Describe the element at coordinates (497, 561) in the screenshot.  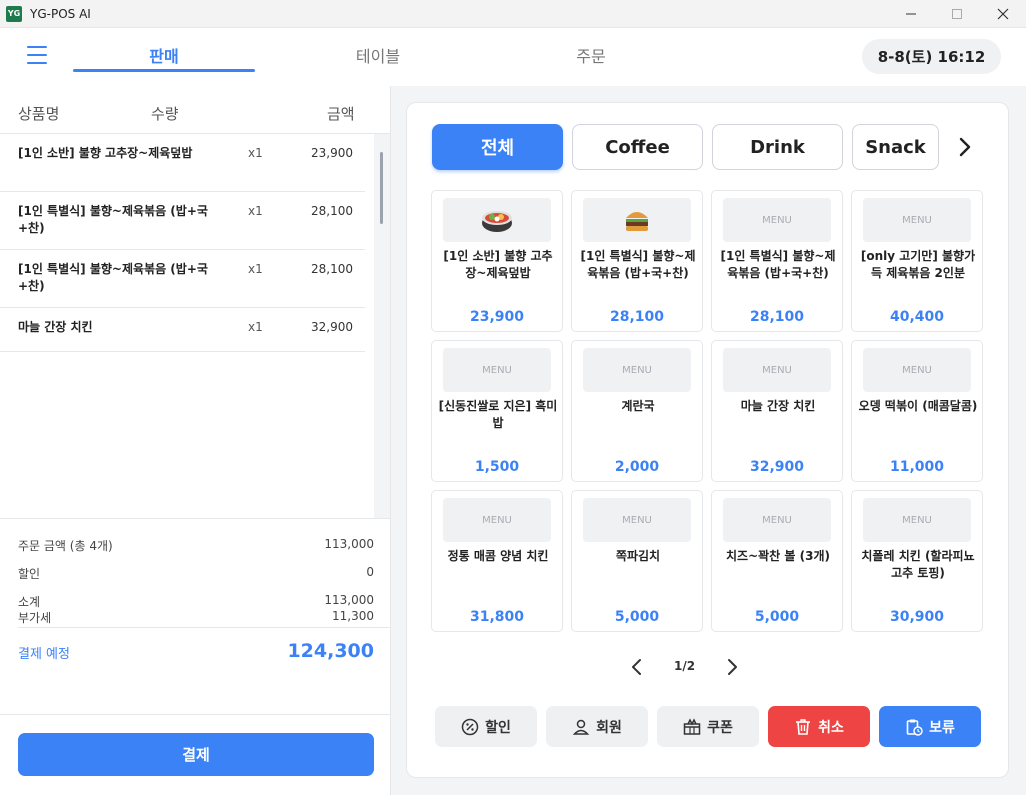
I see `product-card: MENU 정통 매콤 양념 치킨 31,800` at that location.